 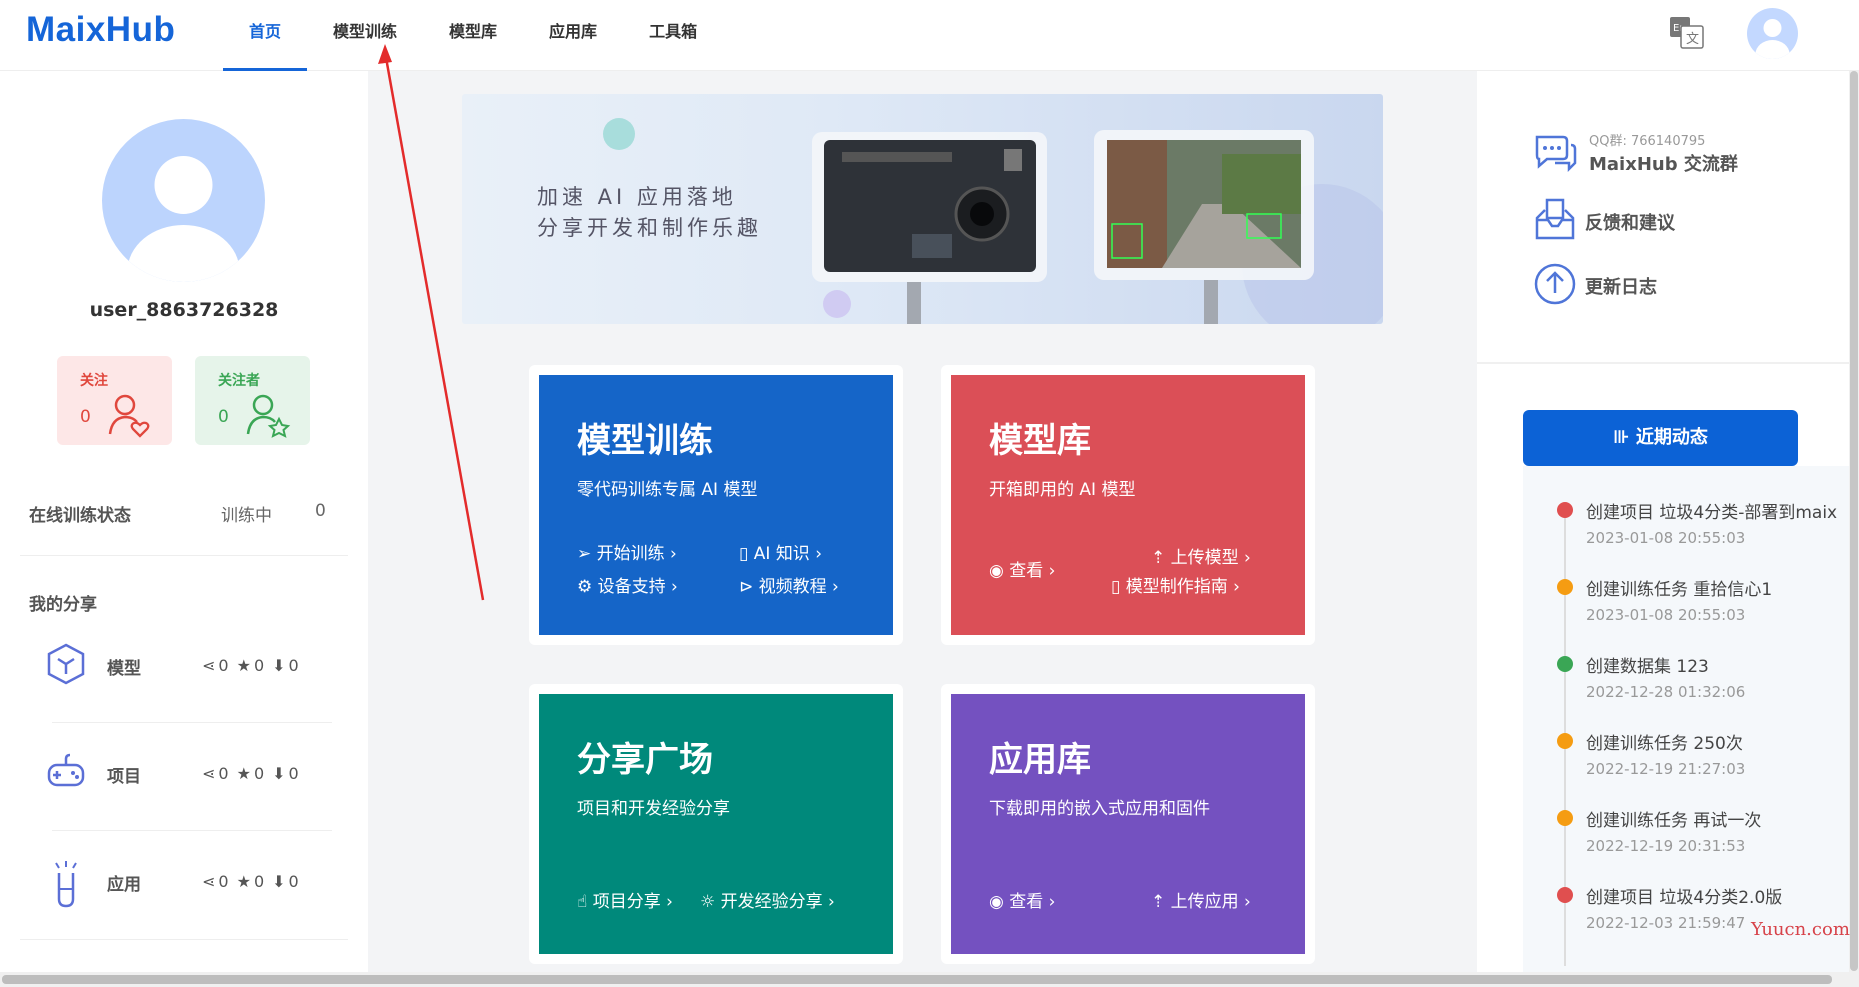 I want to click on dev-experience-link: ☼ 开发经验分享 ›, so click(x=767, y=899).